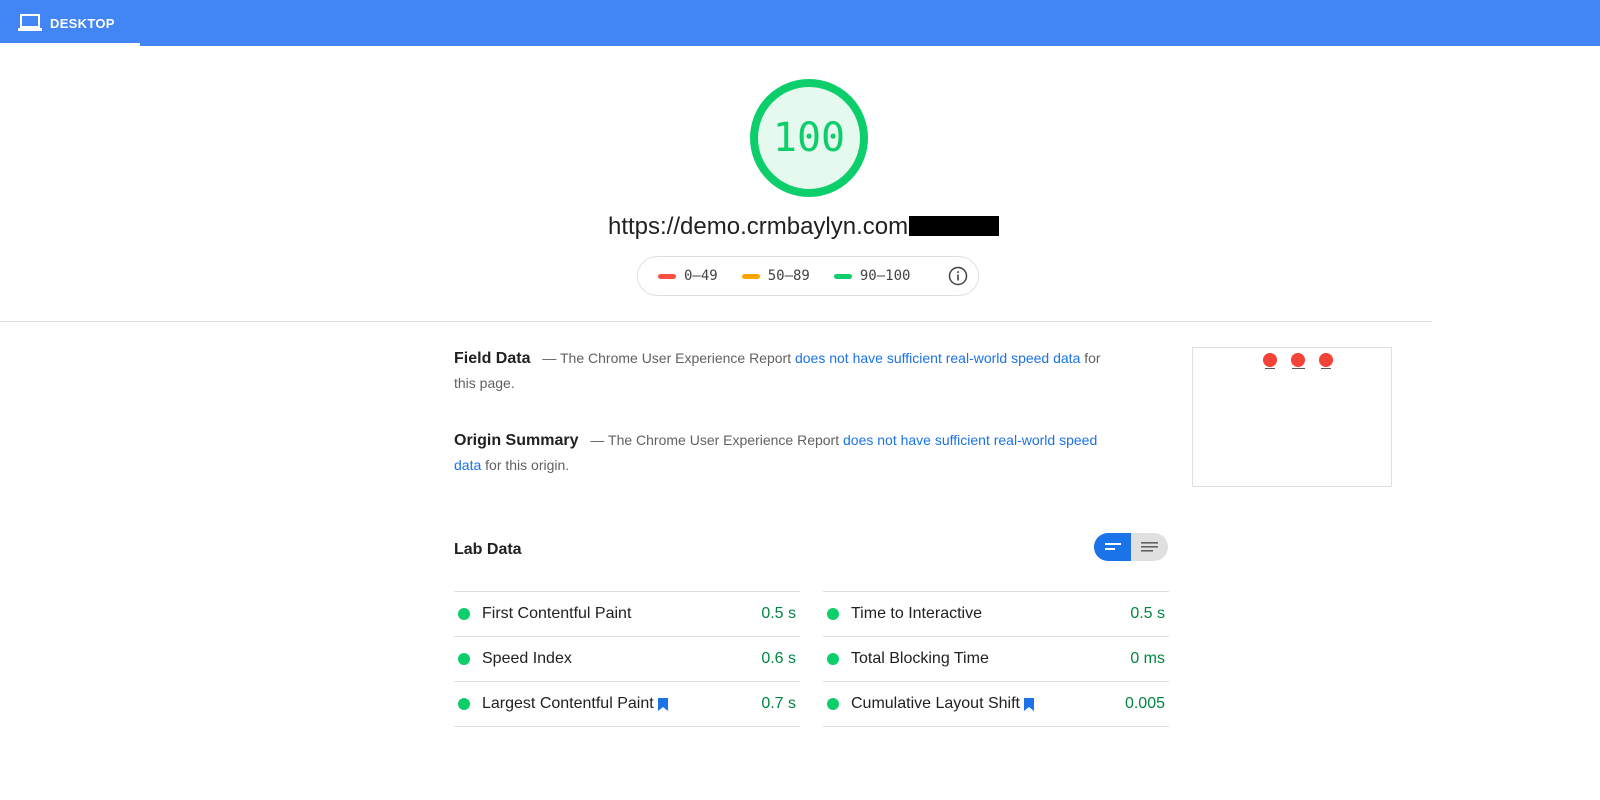 This screenshot has height=800, width=1600. I want to click on metric-time-to-interactive: Time to Interactive 0.5 s, so click(996, 613).